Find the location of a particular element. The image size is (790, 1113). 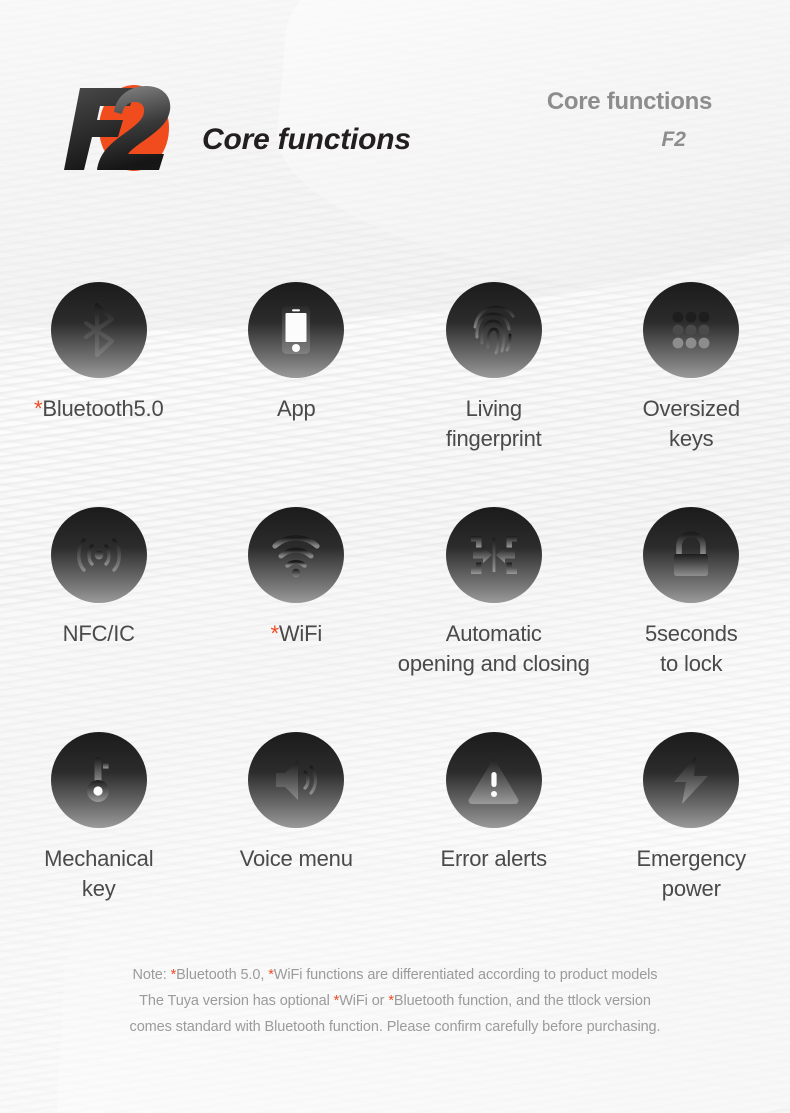

feature-cell-app: App is located at coordinates (297, 394).